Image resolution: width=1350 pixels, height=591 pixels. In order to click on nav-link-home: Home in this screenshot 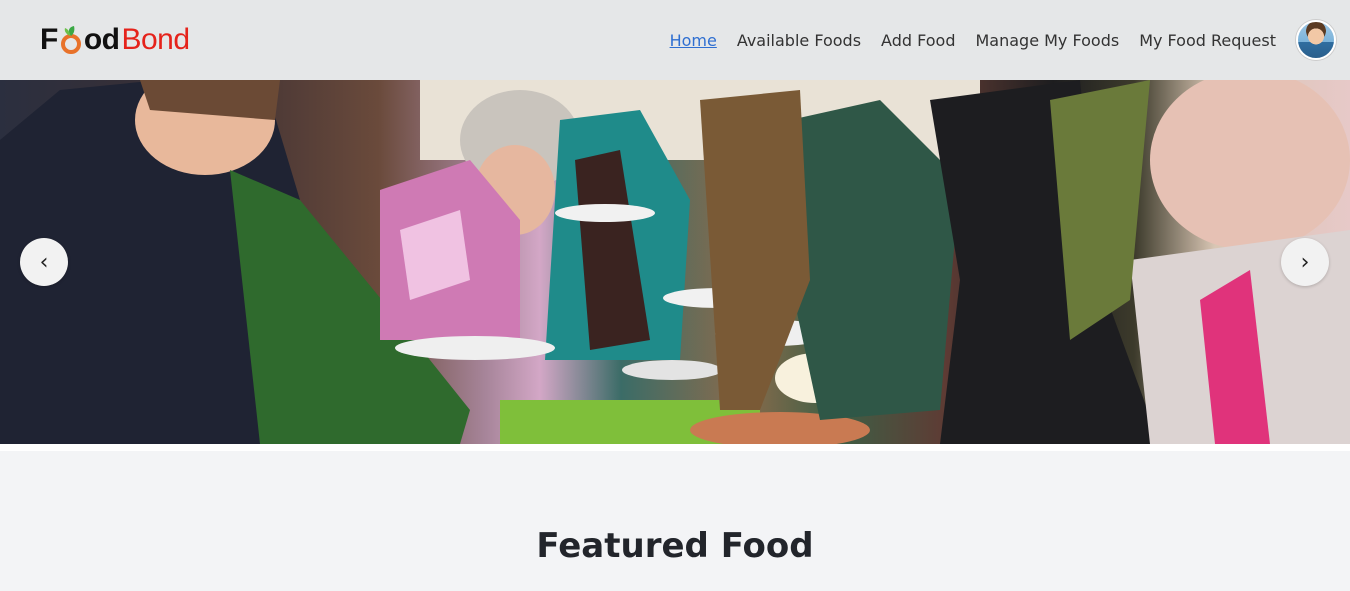, I will do `click(693, 40)`.